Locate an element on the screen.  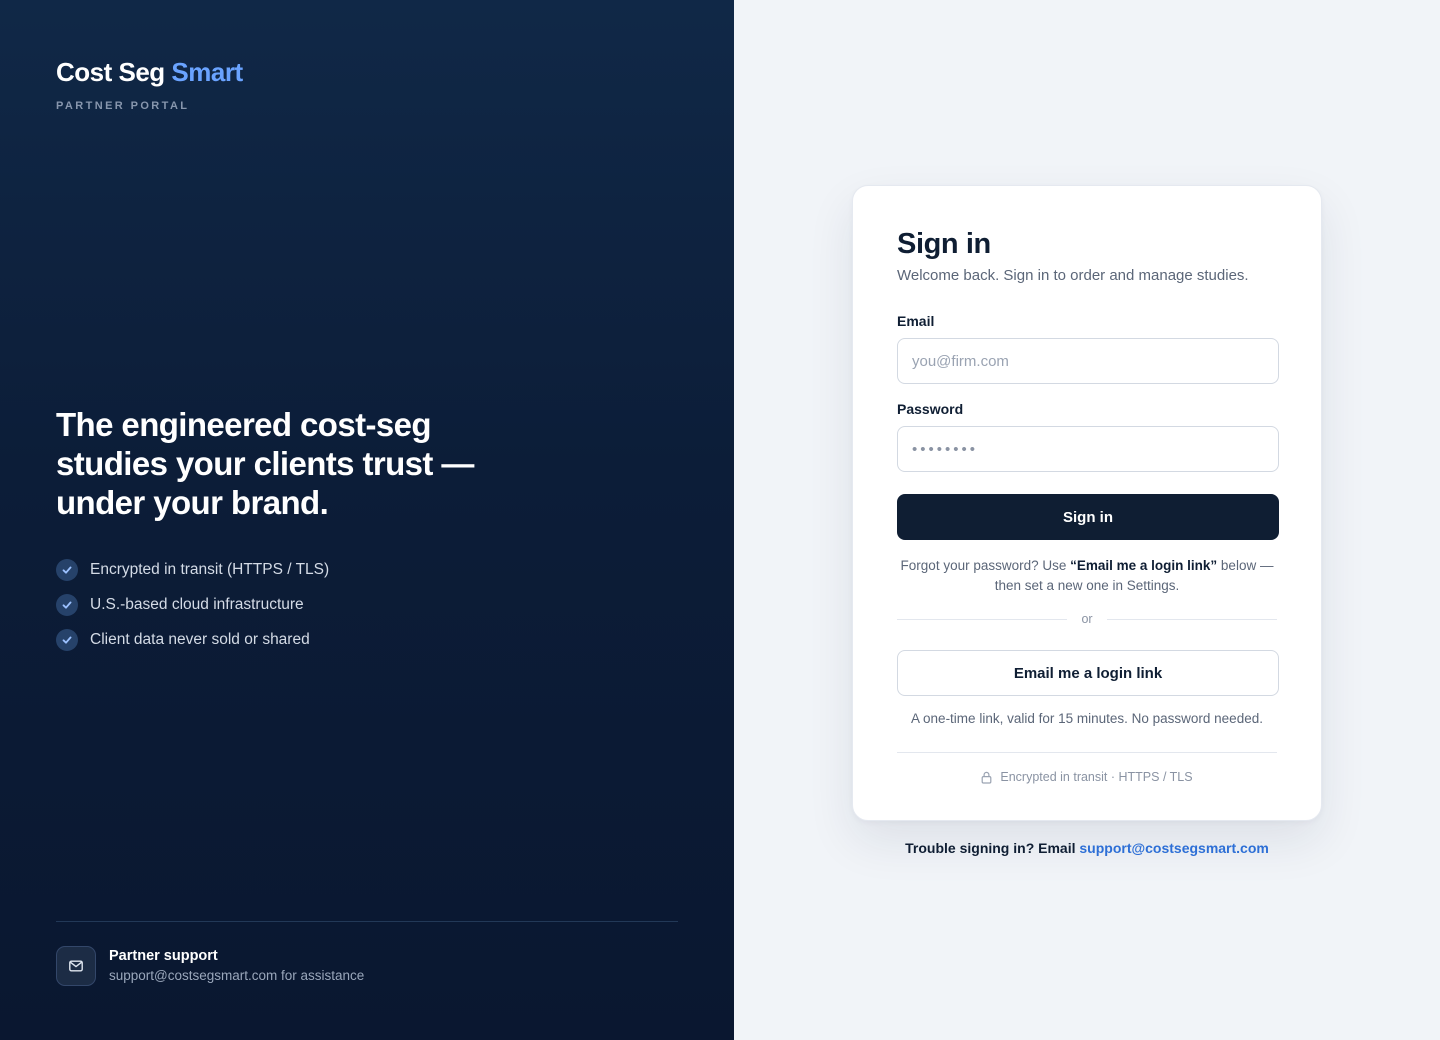
feature-item: Encrypted in transit (HTTPS / TLS) is located at coordinates (291, 569).